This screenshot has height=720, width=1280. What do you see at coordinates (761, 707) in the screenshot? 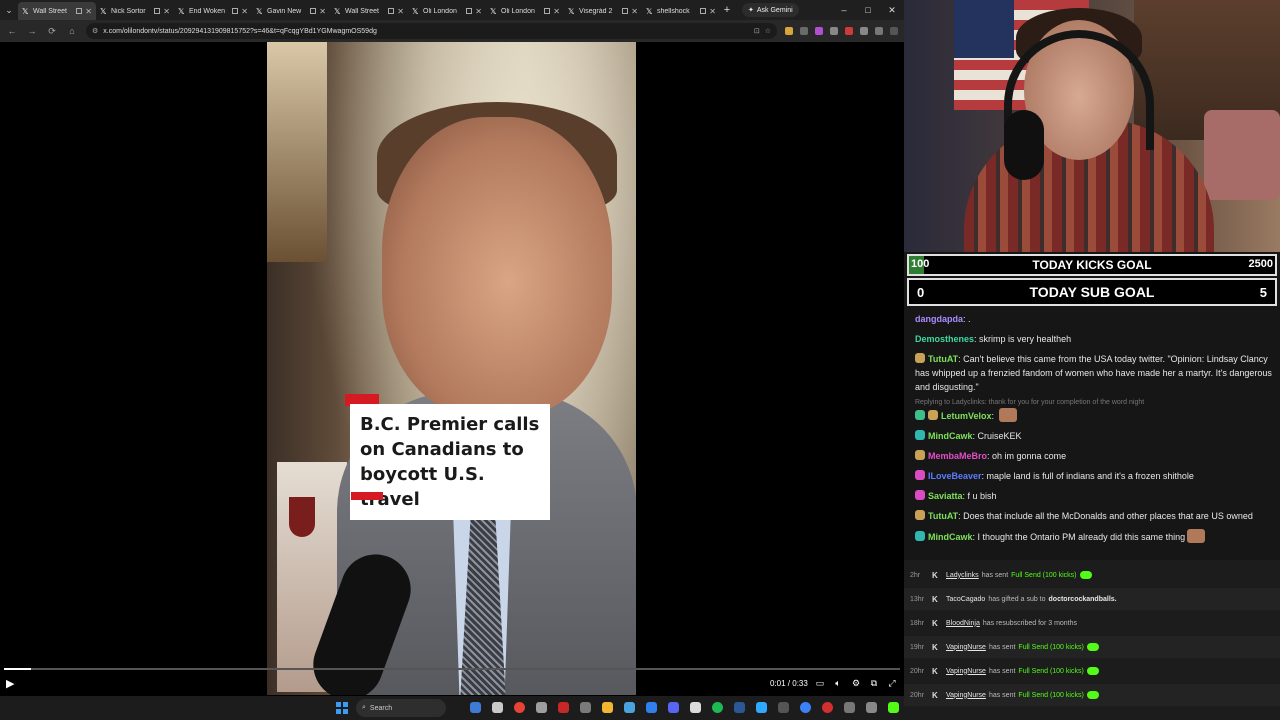
I see `photoshop-icon` at bounding box center [761, 707].